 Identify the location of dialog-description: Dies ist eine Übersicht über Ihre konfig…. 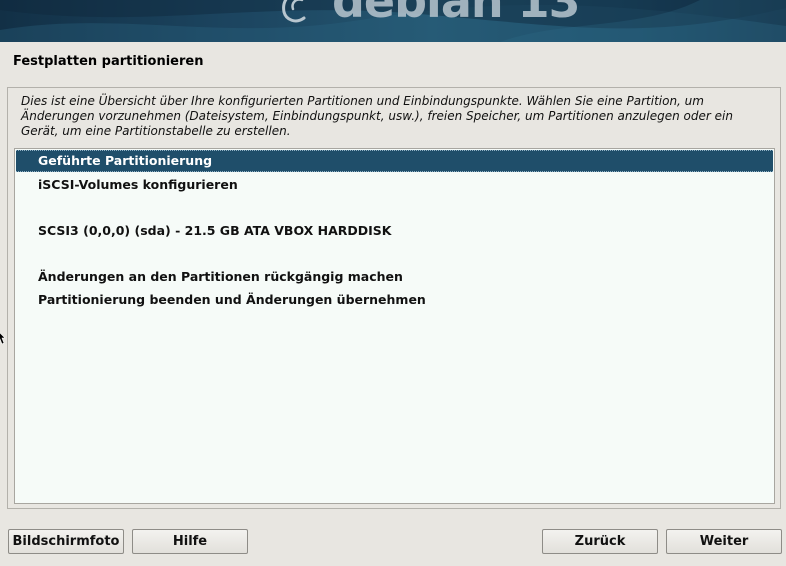
(377, 116).